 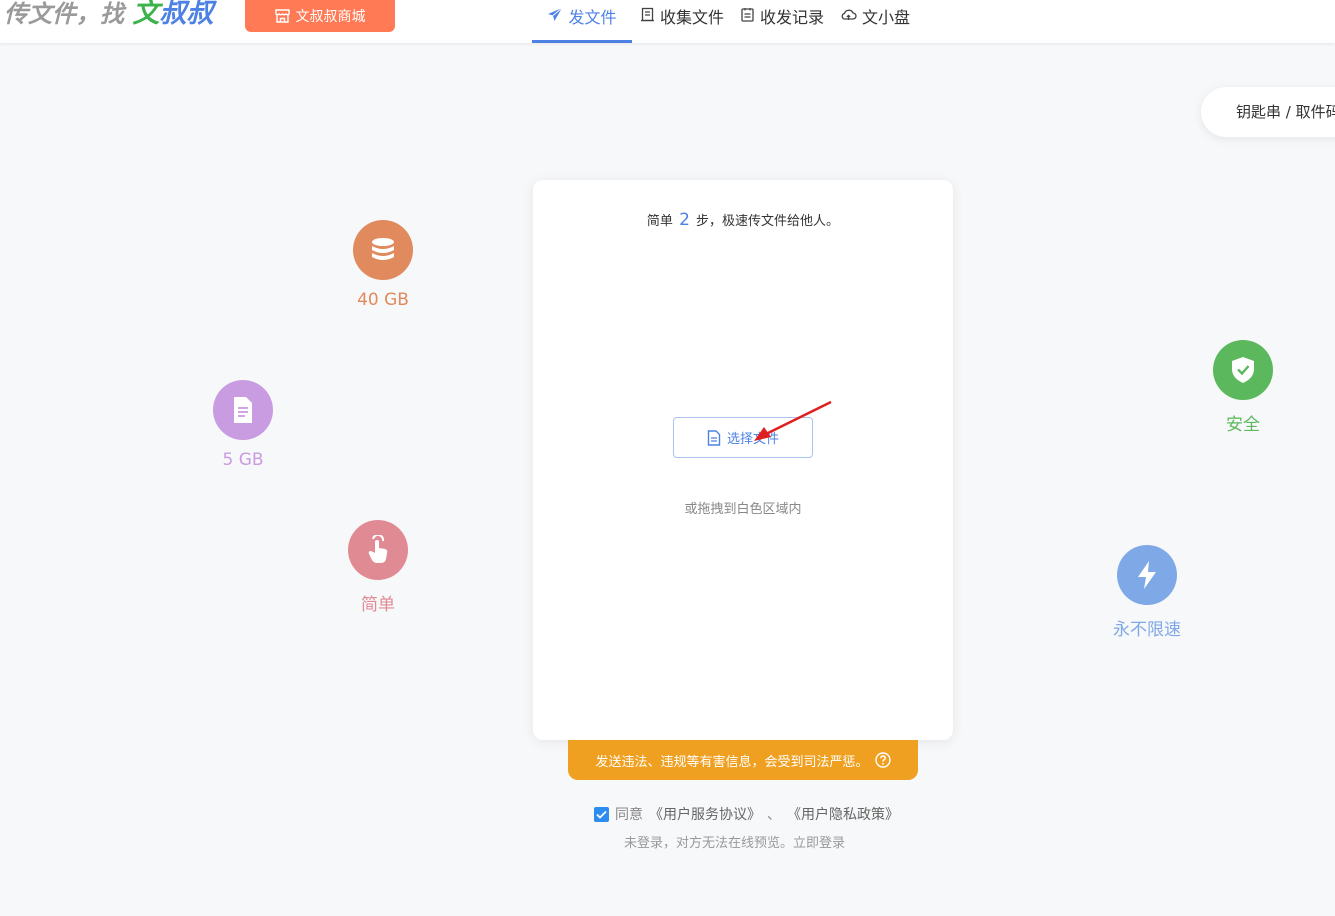 I want to click on warning-banner: 发送违法、违规等有害信息，会受到司法严惩。, so click(x=743, y=760).